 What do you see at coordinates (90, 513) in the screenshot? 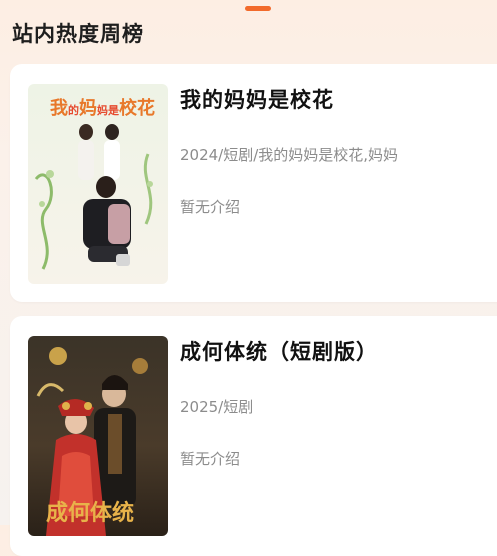
I see `poster-title-text: 成何体统` at bounding box center [90, 513].